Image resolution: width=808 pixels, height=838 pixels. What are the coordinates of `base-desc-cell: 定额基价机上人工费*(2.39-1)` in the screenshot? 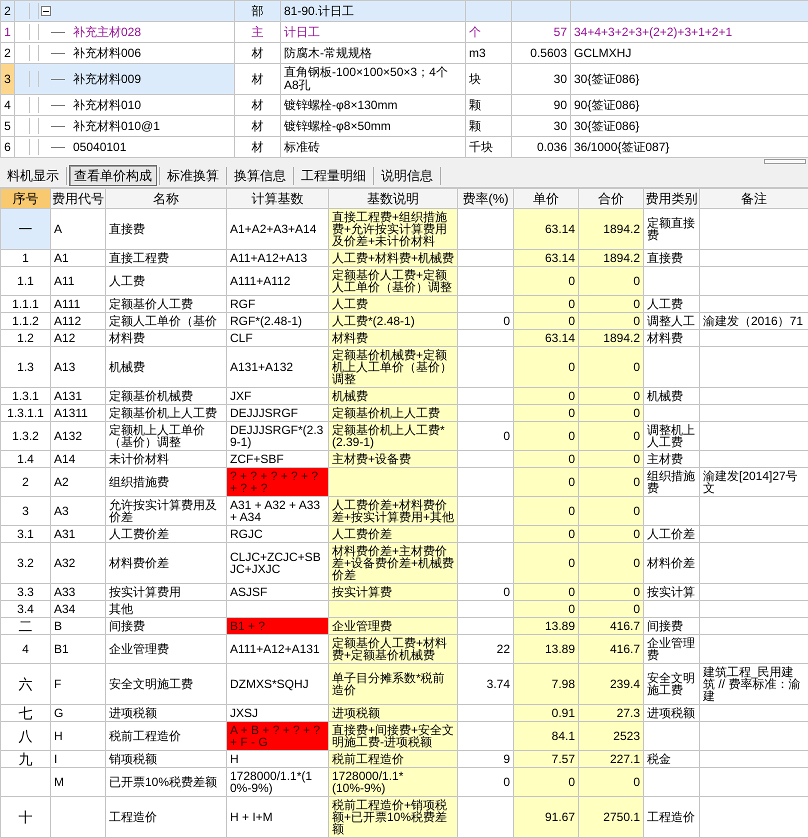 It's located at (393, 436).